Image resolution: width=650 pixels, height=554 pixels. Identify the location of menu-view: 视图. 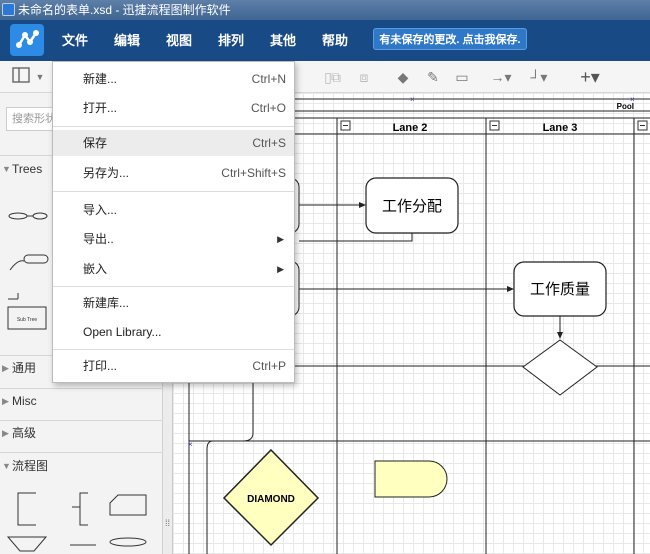
(179, 40).